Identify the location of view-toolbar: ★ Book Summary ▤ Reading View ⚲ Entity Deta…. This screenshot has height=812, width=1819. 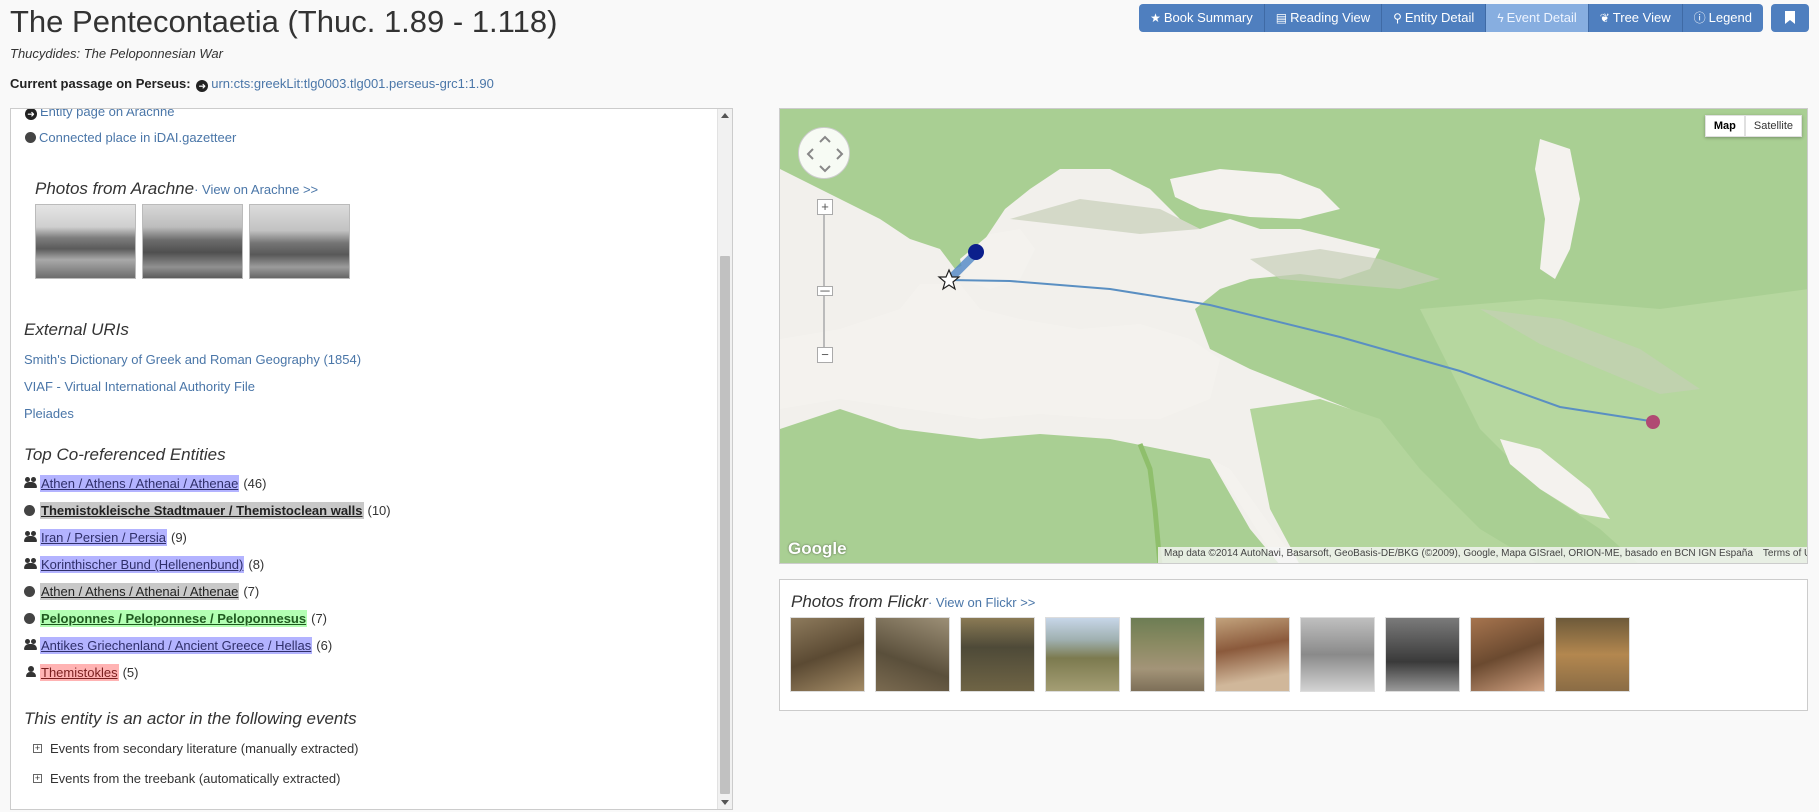
(1451, 18).